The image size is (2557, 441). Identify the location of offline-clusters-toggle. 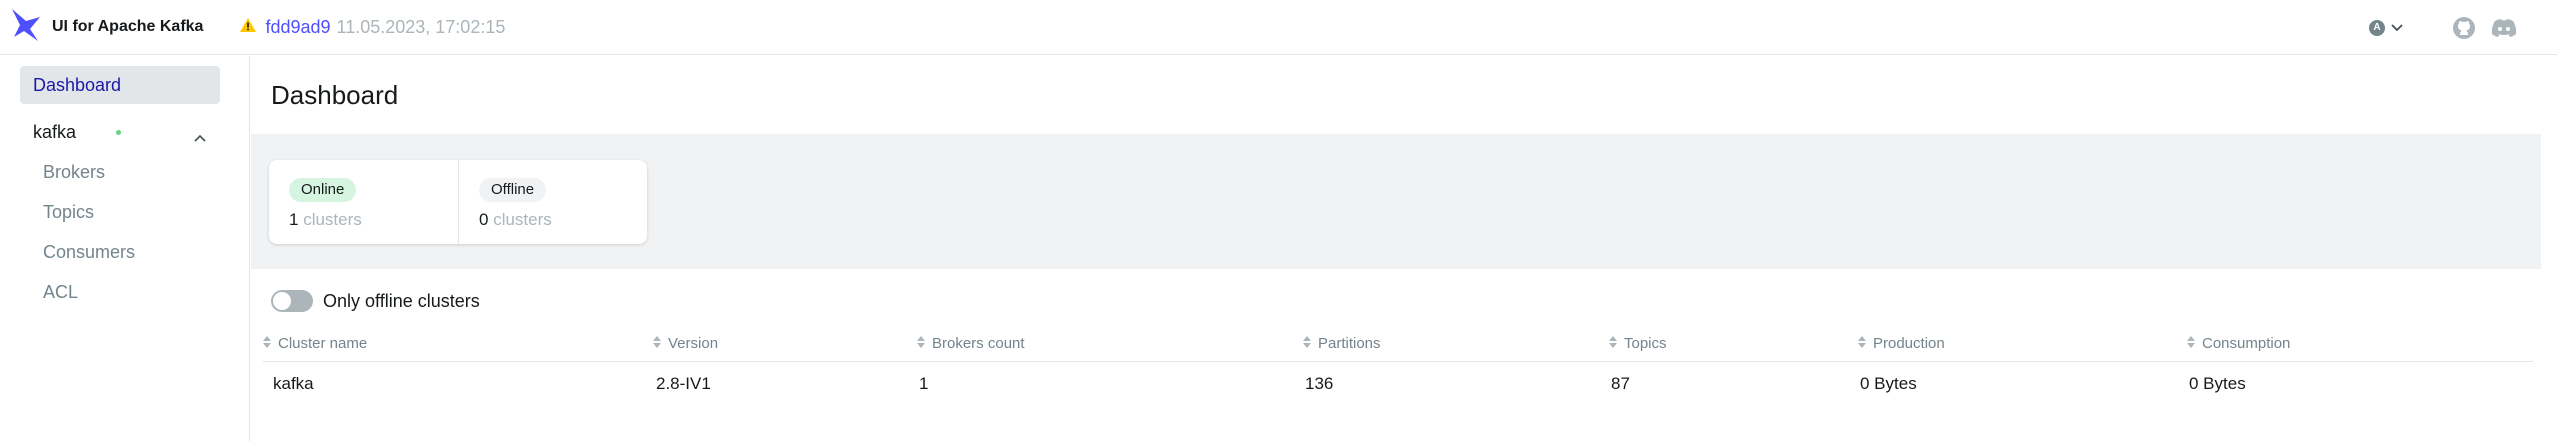
(292, 301).